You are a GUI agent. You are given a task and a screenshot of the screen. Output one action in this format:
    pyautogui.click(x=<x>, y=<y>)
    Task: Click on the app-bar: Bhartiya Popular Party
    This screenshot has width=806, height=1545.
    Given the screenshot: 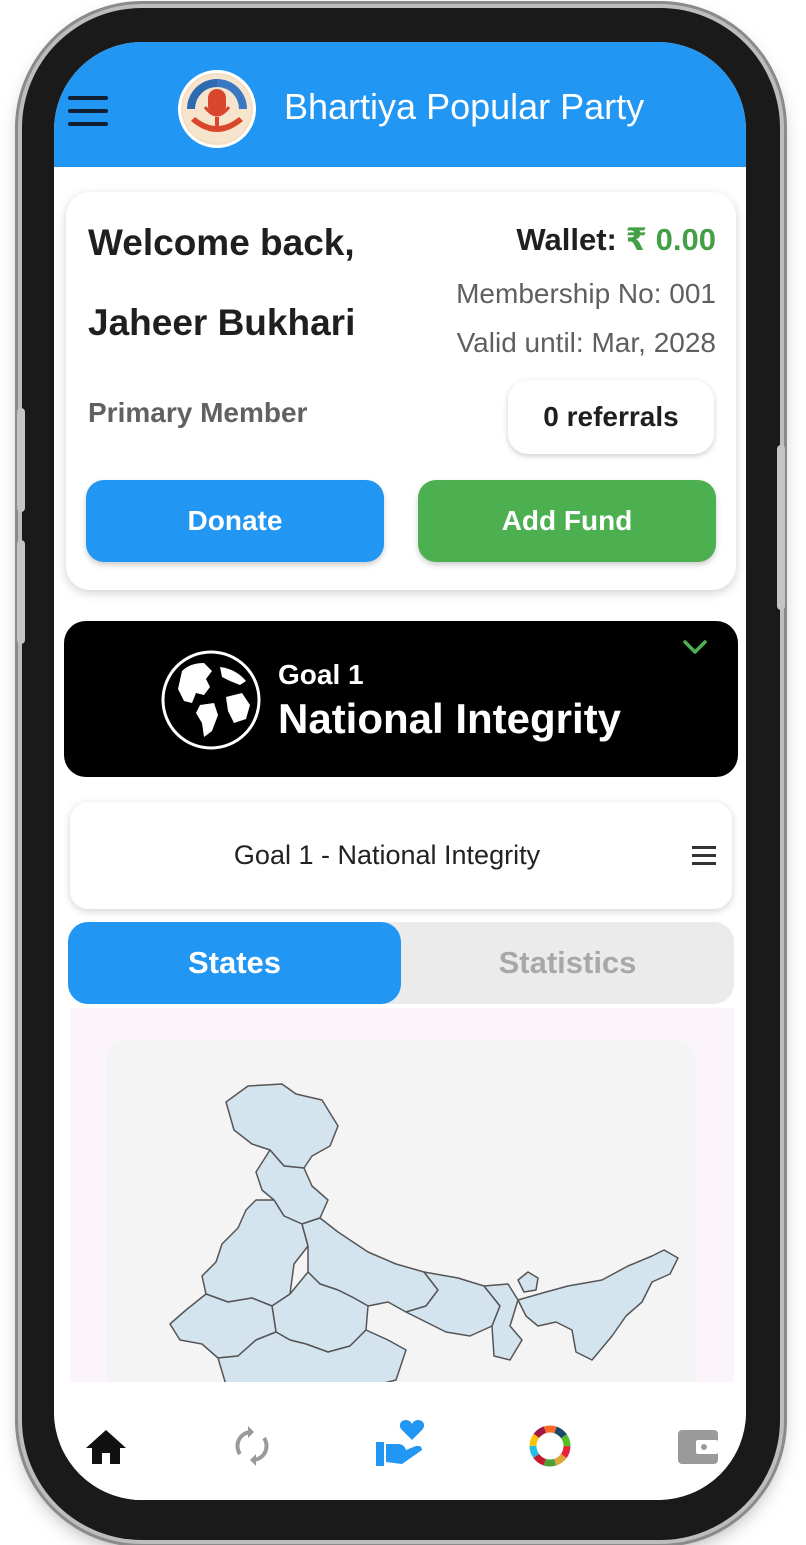 What is the action you would take?
    pyautogui.click(x=400, y=104)
    